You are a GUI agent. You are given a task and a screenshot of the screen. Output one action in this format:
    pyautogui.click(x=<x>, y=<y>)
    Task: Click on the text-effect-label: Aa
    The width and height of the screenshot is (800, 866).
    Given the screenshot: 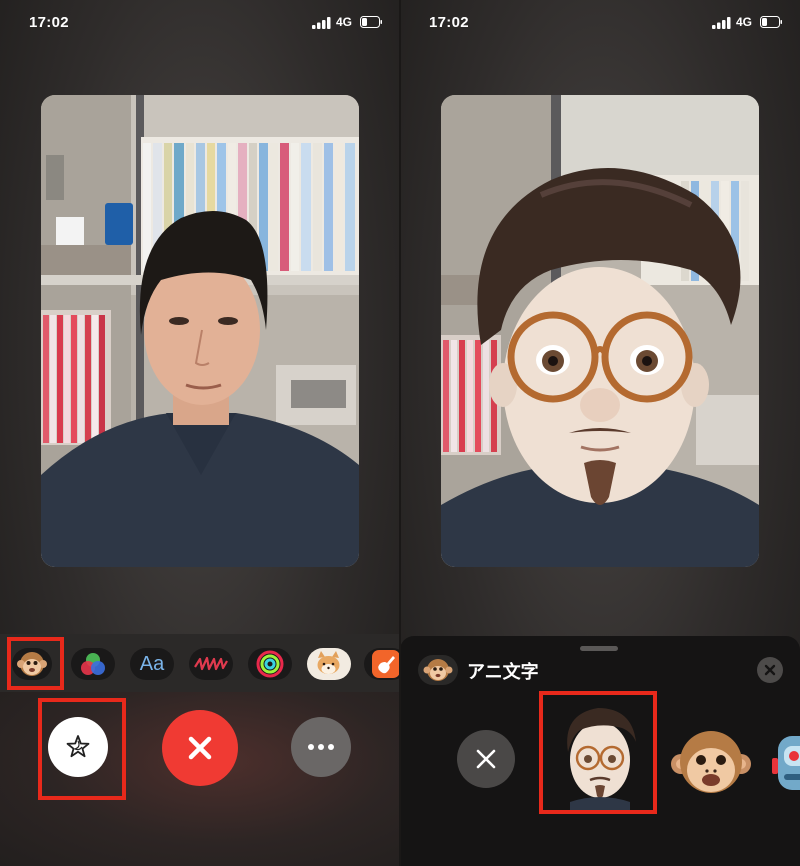 What is the action you would take?
    pyautogui.click(x=152, y=663)
    